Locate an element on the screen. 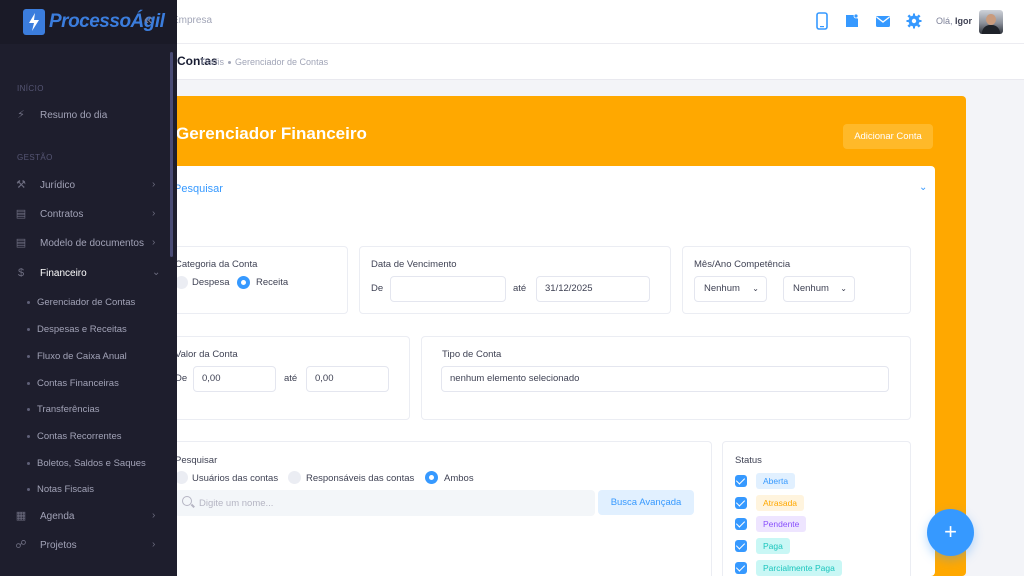  sidebar-scrollbar is located at coordinates (171, 154).